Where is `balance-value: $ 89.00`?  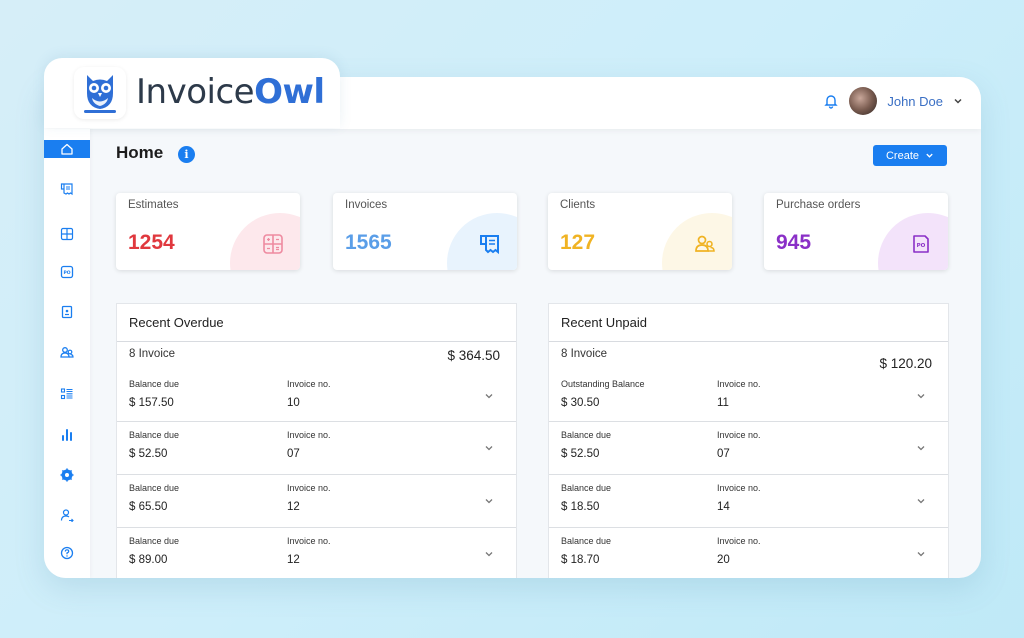
balance-value: $ 89.00 is located at coordinates (148, 560).